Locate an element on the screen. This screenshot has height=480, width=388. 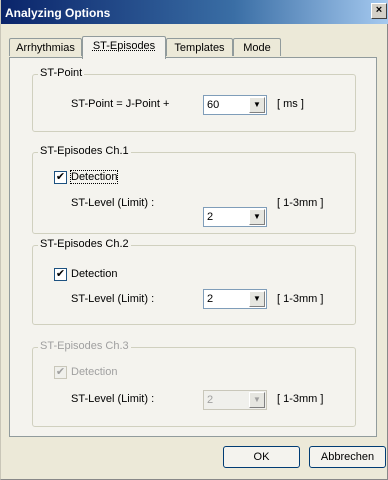
tab-mode: Mode is located at coordinates (257, 47).